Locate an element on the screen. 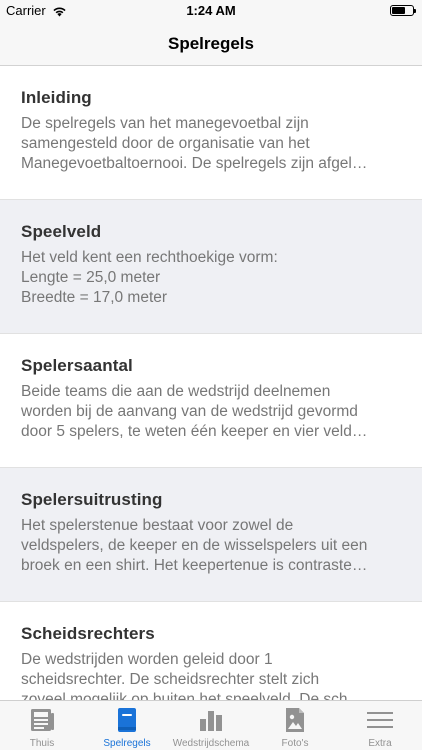 The height and width of the screenshot is (750, 422). battery-icon is located at coordinates (403, 10).